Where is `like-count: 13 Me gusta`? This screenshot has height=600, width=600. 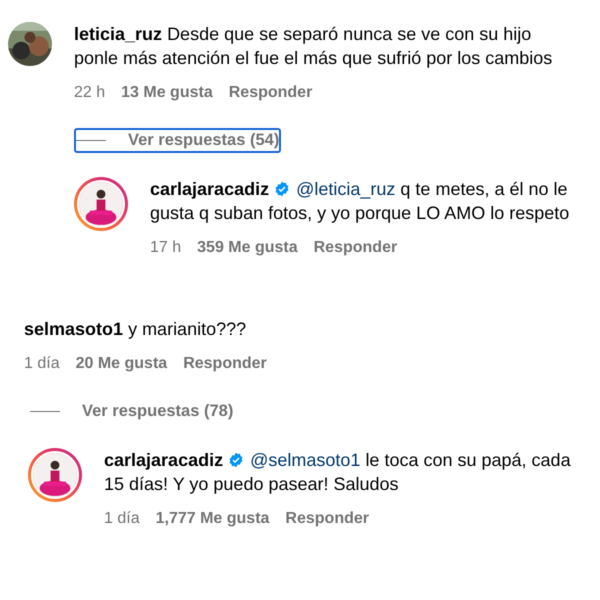 like-count: 13 Me gusta is located at coordinates (167, 93).